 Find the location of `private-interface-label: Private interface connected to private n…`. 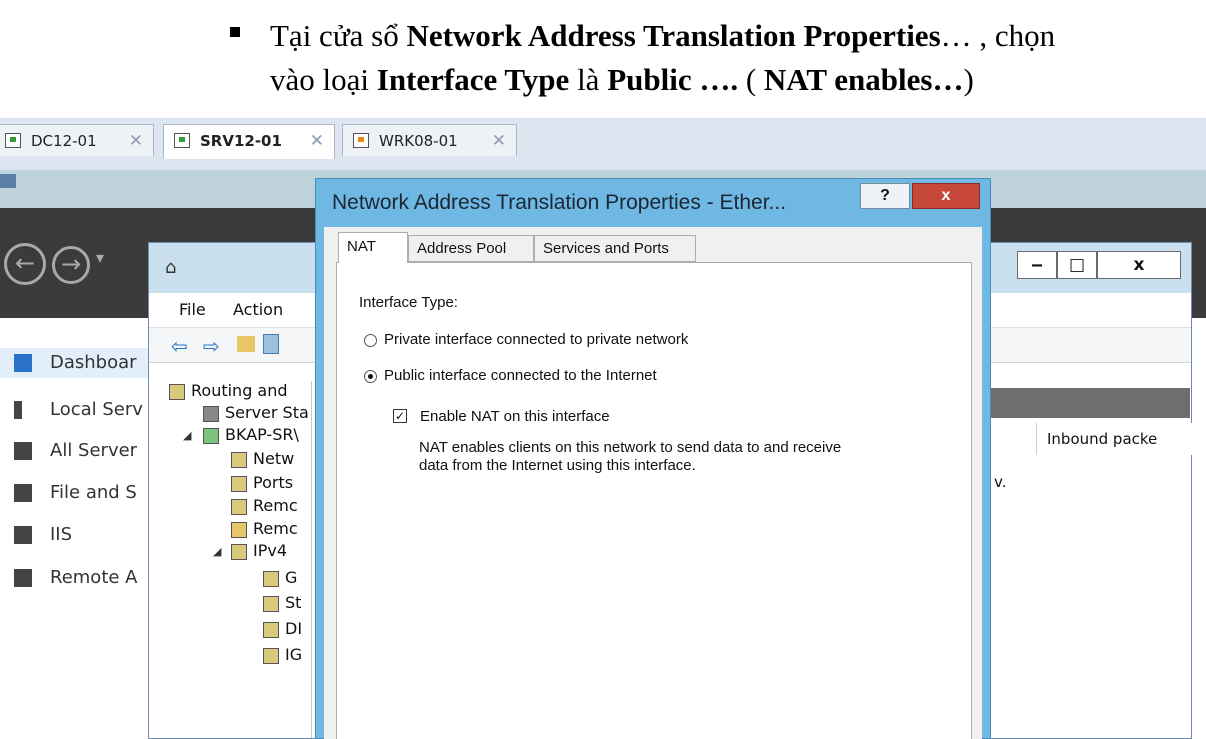

private-interface-label: Private interface connected to private n… is located at coordinates (536, 339).